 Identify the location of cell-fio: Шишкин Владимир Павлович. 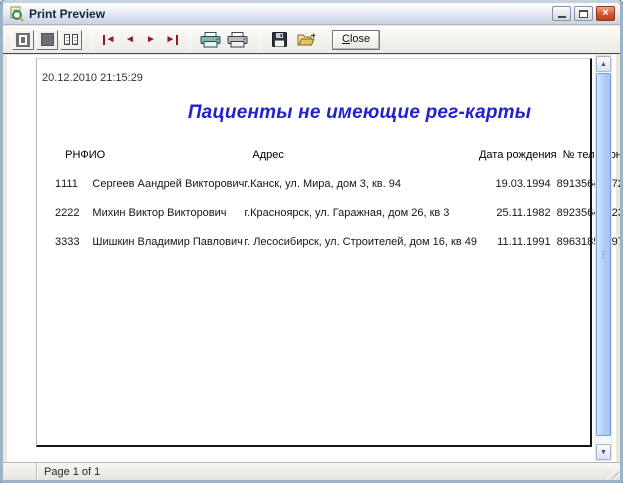
(167, 241).